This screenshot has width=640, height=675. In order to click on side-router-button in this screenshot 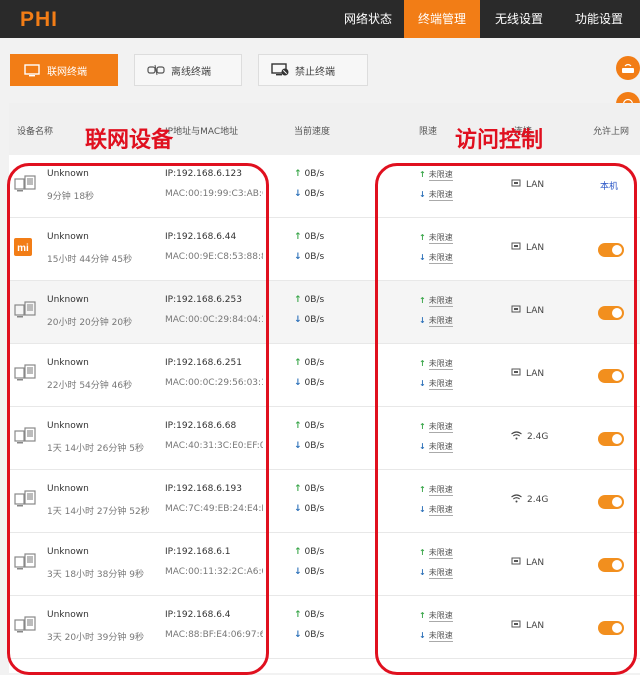, I will do `click(628, 68)`.